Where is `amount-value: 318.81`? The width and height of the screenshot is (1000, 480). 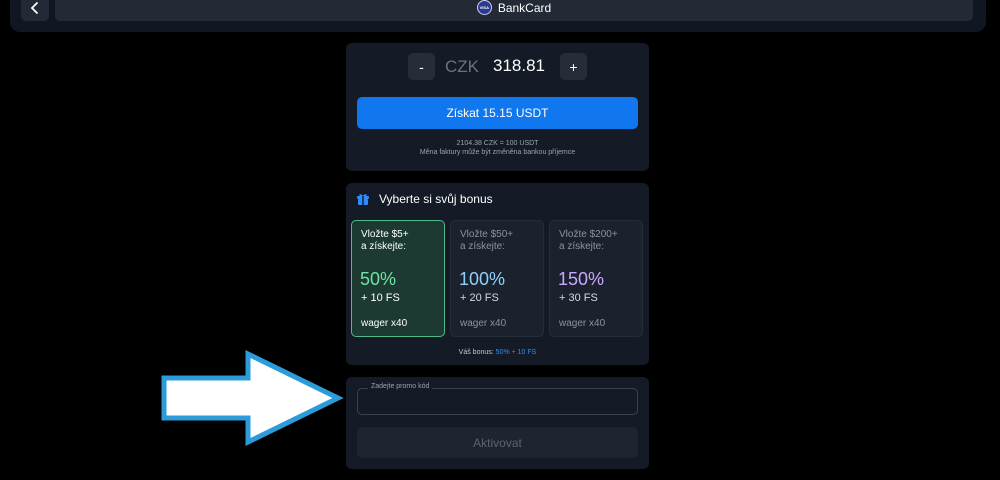
amount-value: 318.81 is located at coordinates (519, 66).